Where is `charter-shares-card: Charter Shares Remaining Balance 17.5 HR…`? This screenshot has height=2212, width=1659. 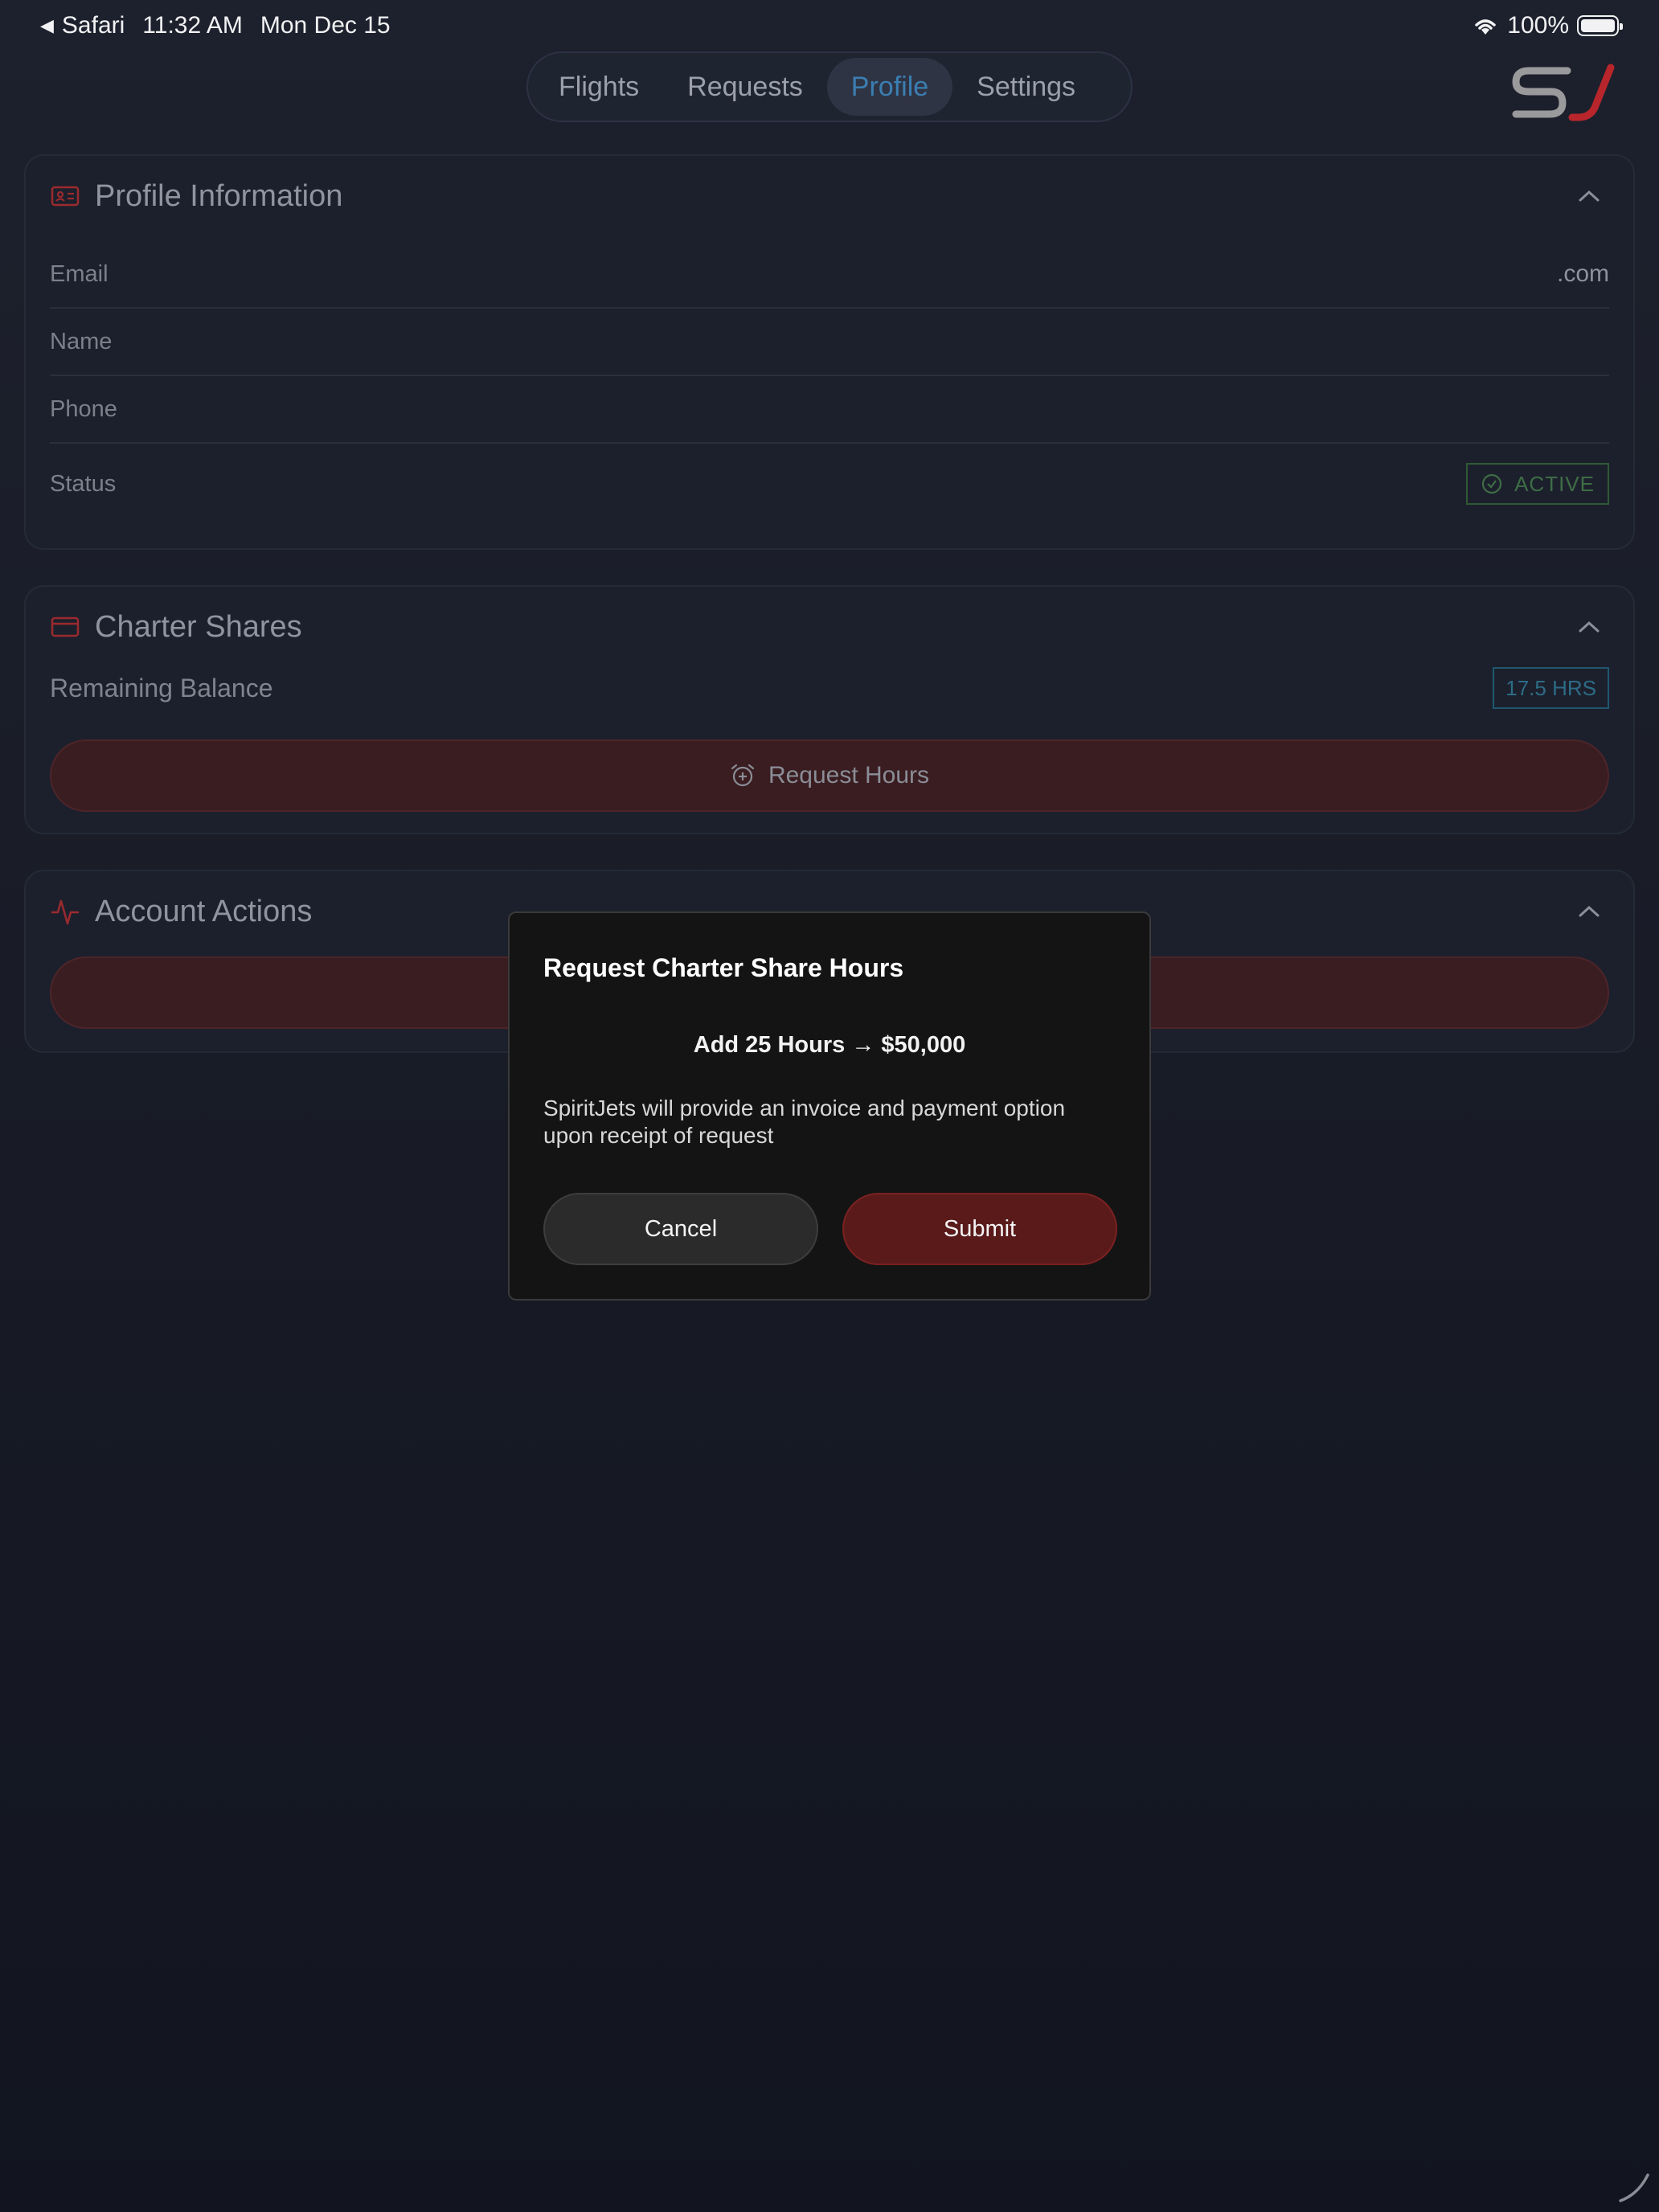
charter-shares-card: Charter Shares Remaining Balance 17.5 HR… is located at coordinates (829, 709).